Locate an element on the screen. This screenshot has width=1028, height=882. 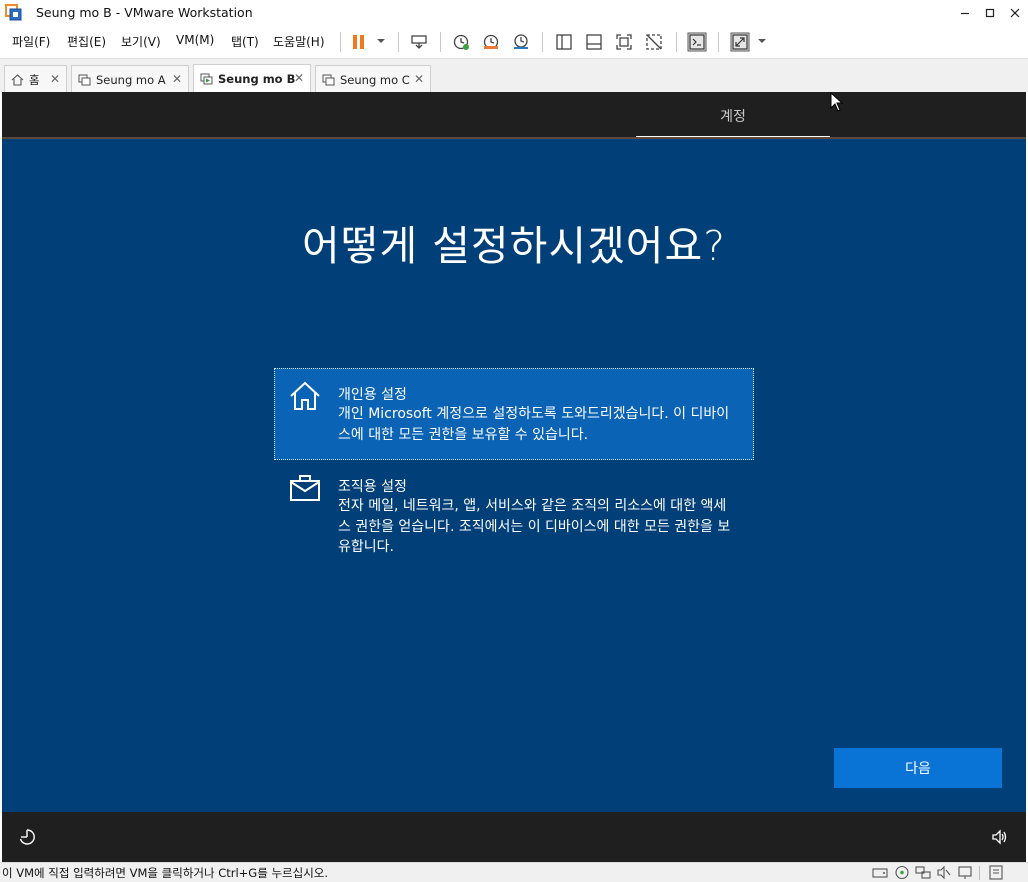
keyboard-send-icon is located at coordinates (419, 42).